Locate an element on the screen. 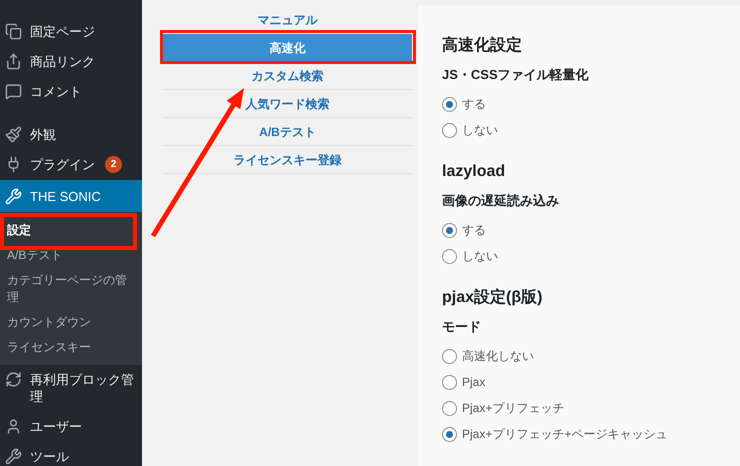 The image size is (740, 466). update-badge: 2 is located at coordinates (113, 164).